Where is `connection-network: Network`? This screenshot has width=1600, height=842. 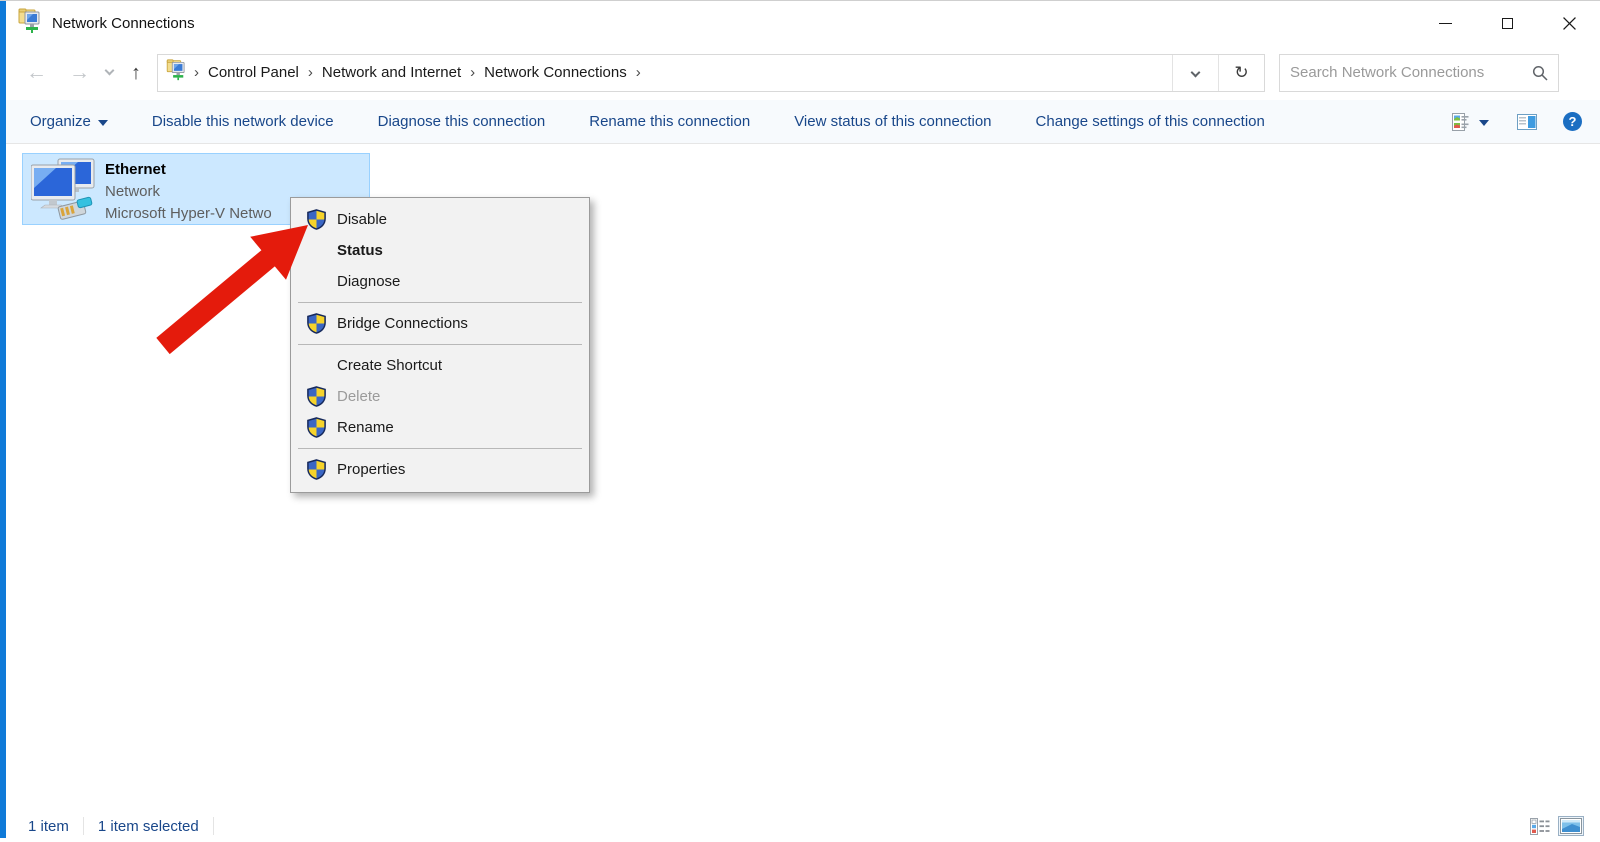 connection-network: Network is located at coordinates (133, 191).